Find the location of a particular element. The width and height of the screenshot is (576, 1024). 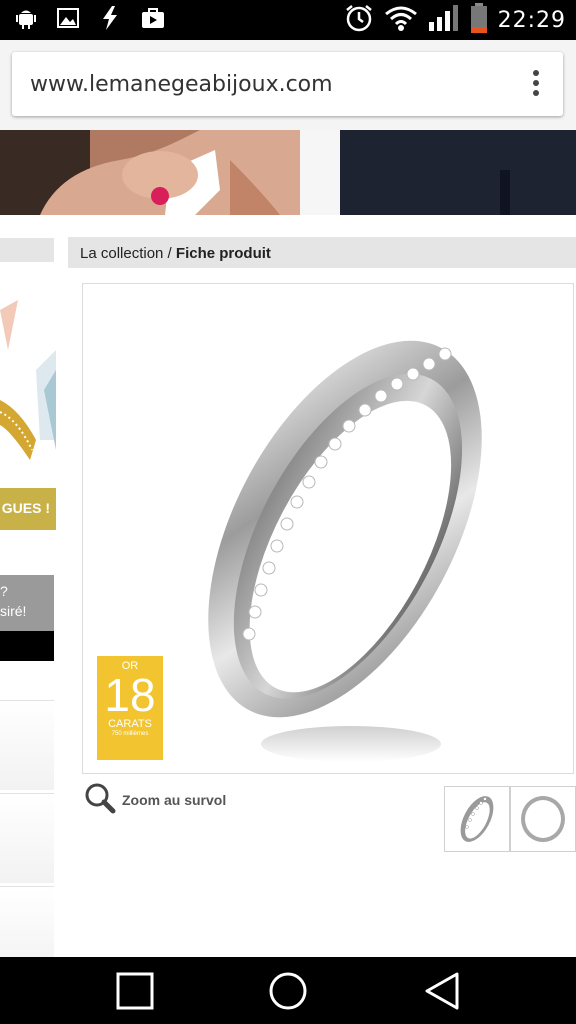

sidebar-promo-image is located at coordinates (28, 390).